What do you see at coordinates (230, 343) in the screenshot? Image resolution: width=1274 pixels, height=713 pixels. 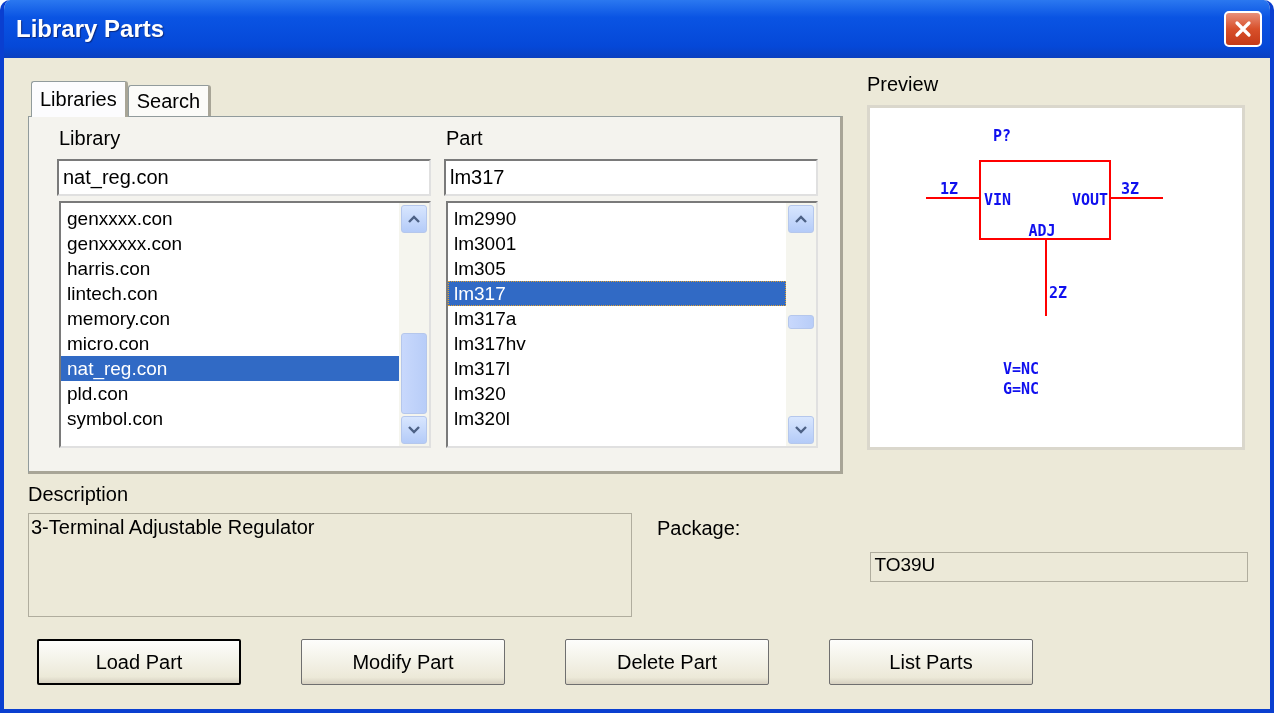 I see `list-item: micro.con` at bounding box center [230, 343].